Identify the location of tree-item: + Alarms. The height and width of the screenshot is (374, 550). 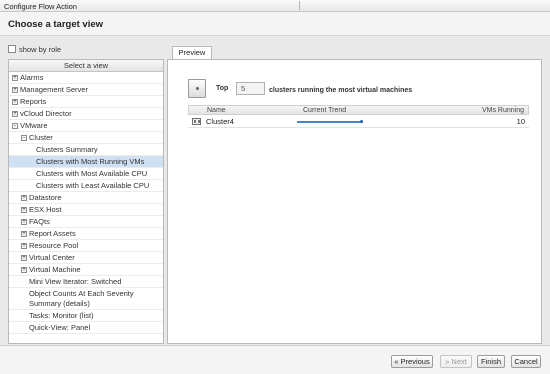
(86, 78).